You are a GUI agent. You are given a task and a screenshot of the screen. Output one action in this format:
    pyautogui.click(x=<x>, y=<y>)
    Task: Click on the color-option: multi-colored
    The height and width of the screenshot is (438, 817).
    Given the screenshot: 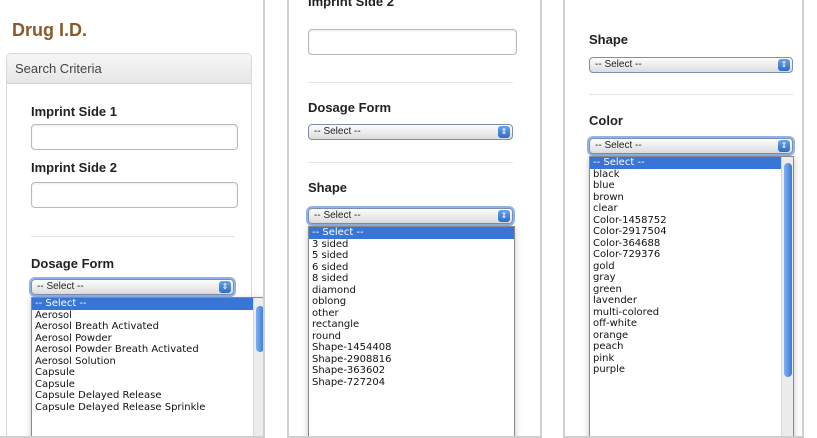 What is the action you would take?
    pyautogui.click(x=691, y=313)
    